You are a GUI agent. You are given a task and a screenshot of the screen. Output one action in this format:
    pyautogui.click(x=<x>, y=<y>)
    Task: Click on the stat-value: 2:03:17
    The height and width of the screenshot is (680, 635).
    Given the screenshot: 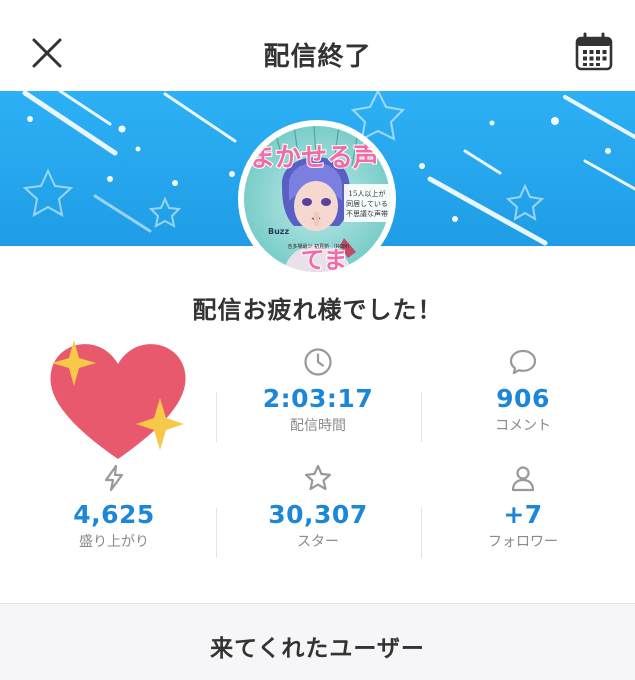 What is the action you would take?
    pyautogui.click(x=318, y=398)
    